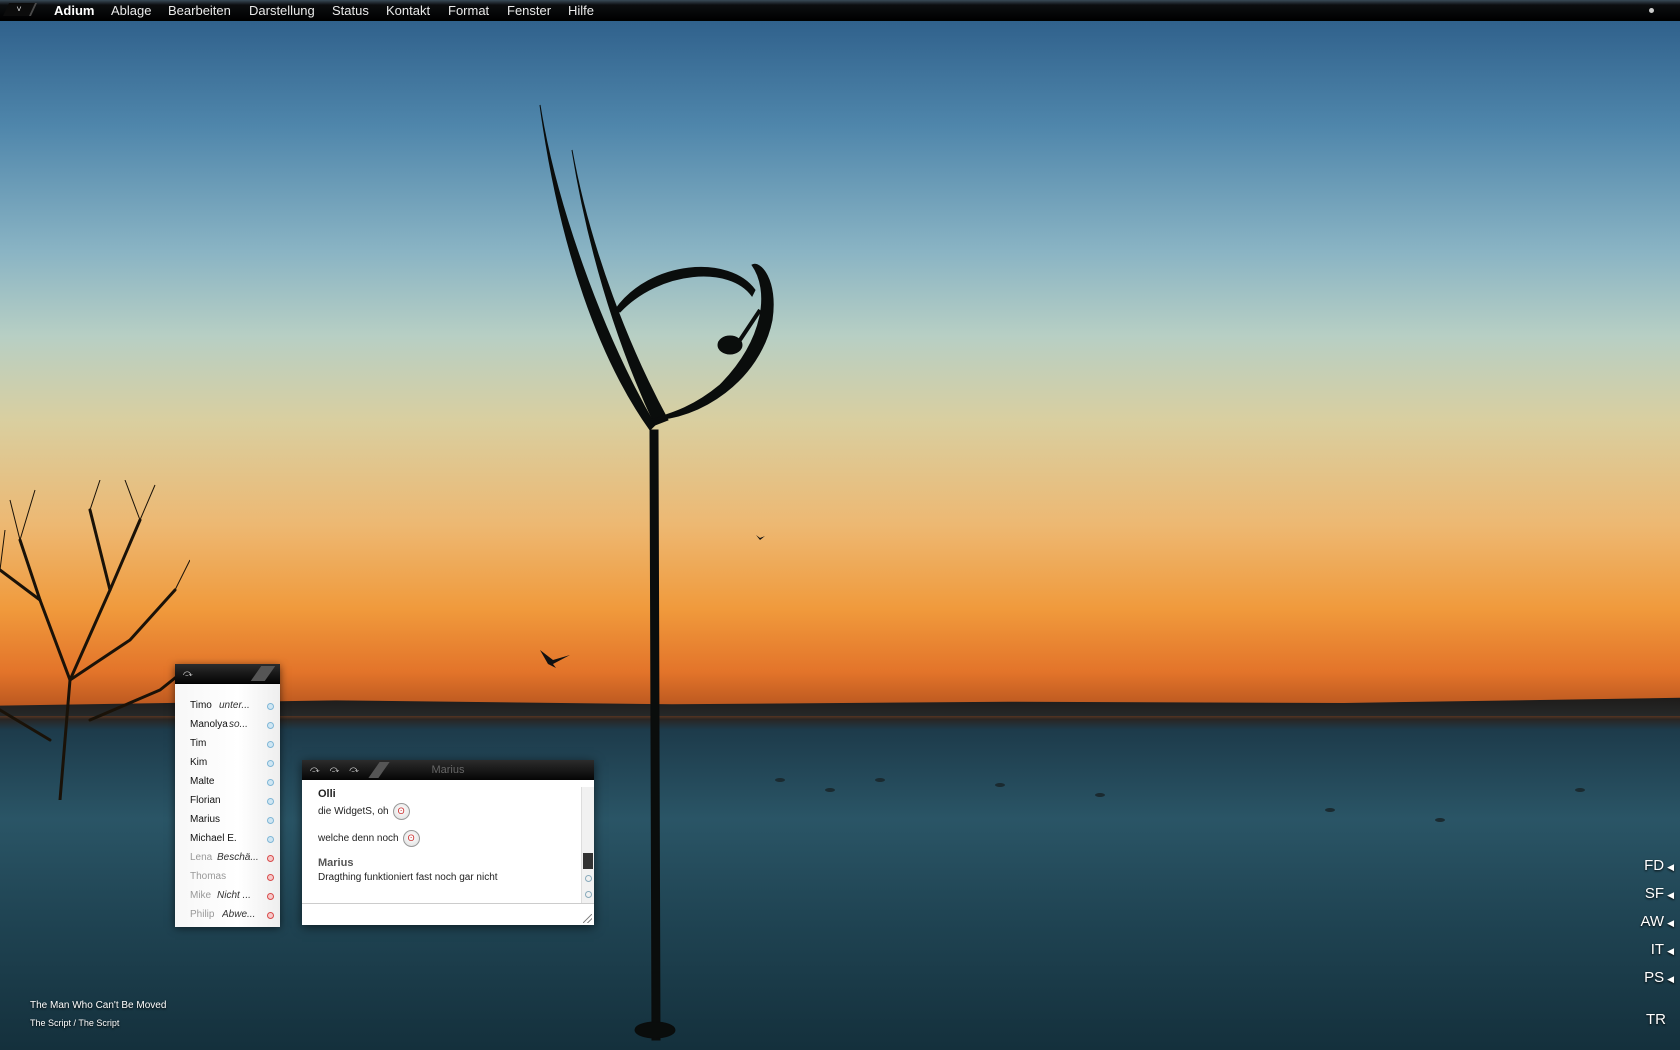 This screenshot has height=1050, width=1680. I want to click on dock-item-fd: FD ◀, so click(1659, 865).